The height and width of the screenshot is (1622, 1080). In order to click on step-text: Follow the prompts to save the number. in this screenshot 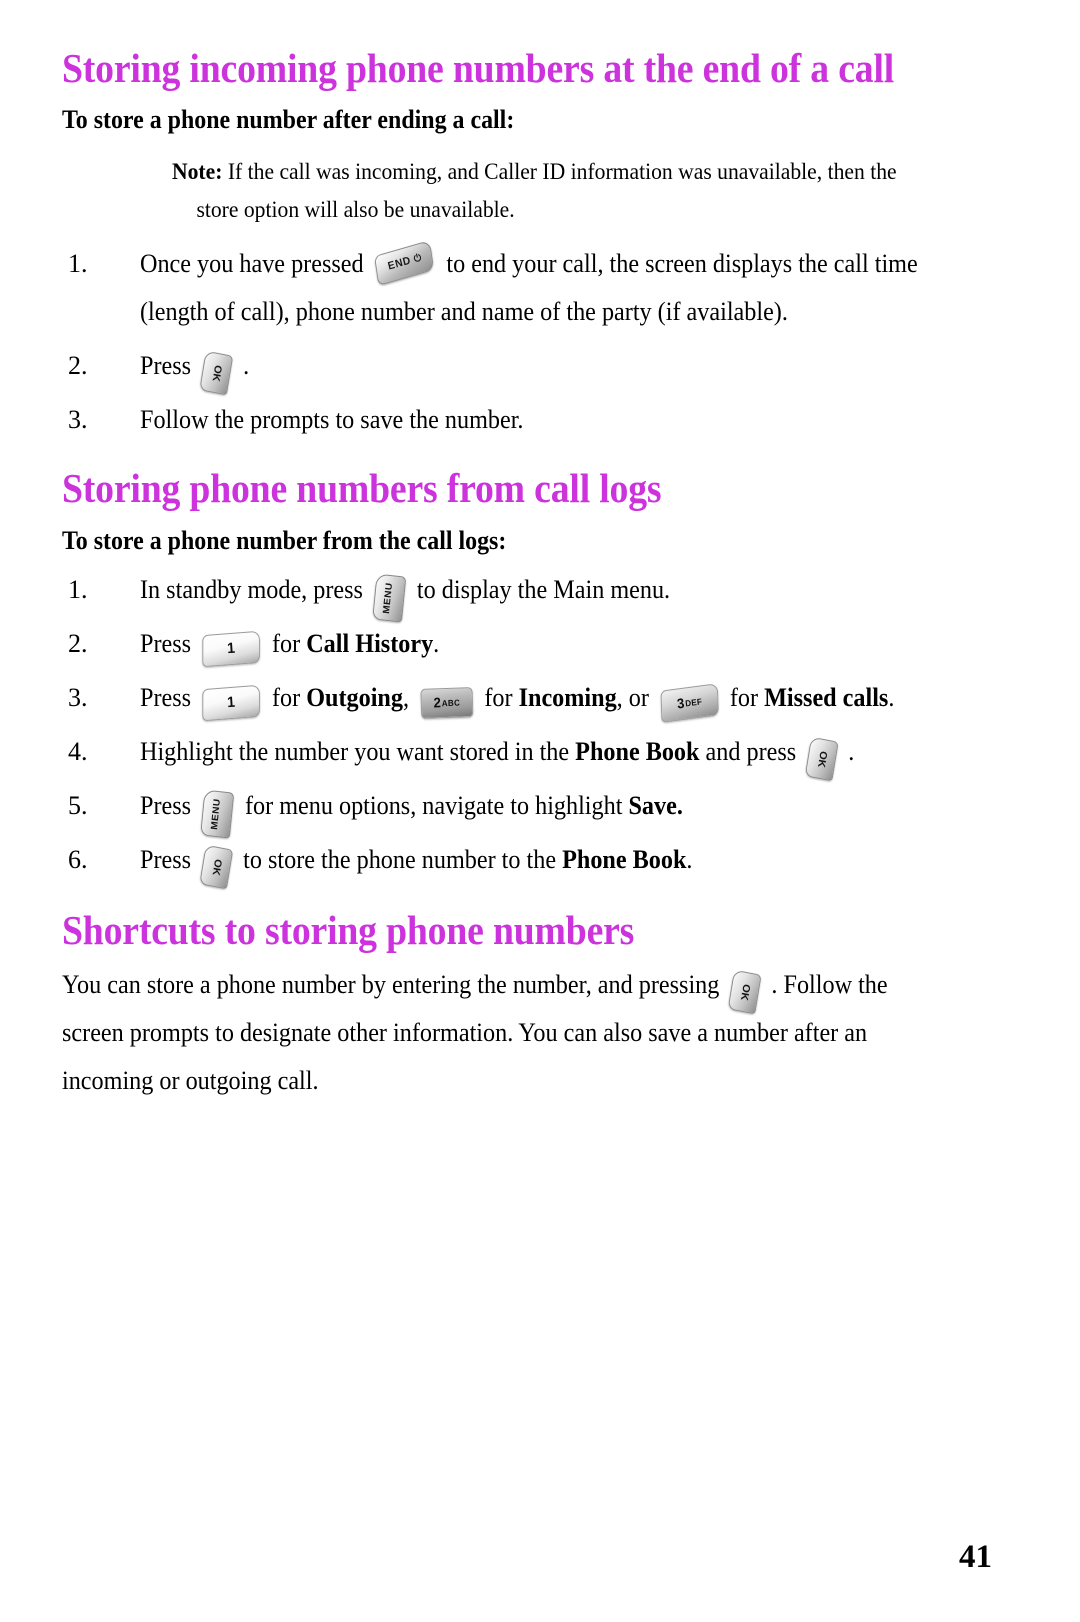, I will do `click(332, 420)`.